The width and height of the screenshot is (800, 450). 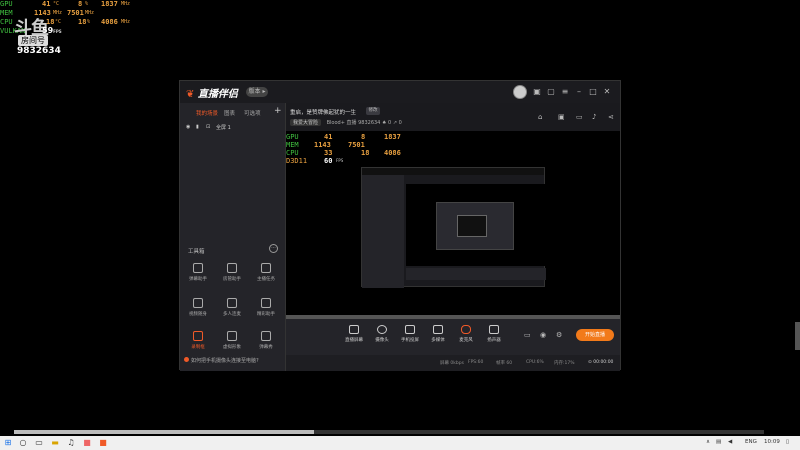 I want to click on osd-label: CPU, so click(x=6, y=22).